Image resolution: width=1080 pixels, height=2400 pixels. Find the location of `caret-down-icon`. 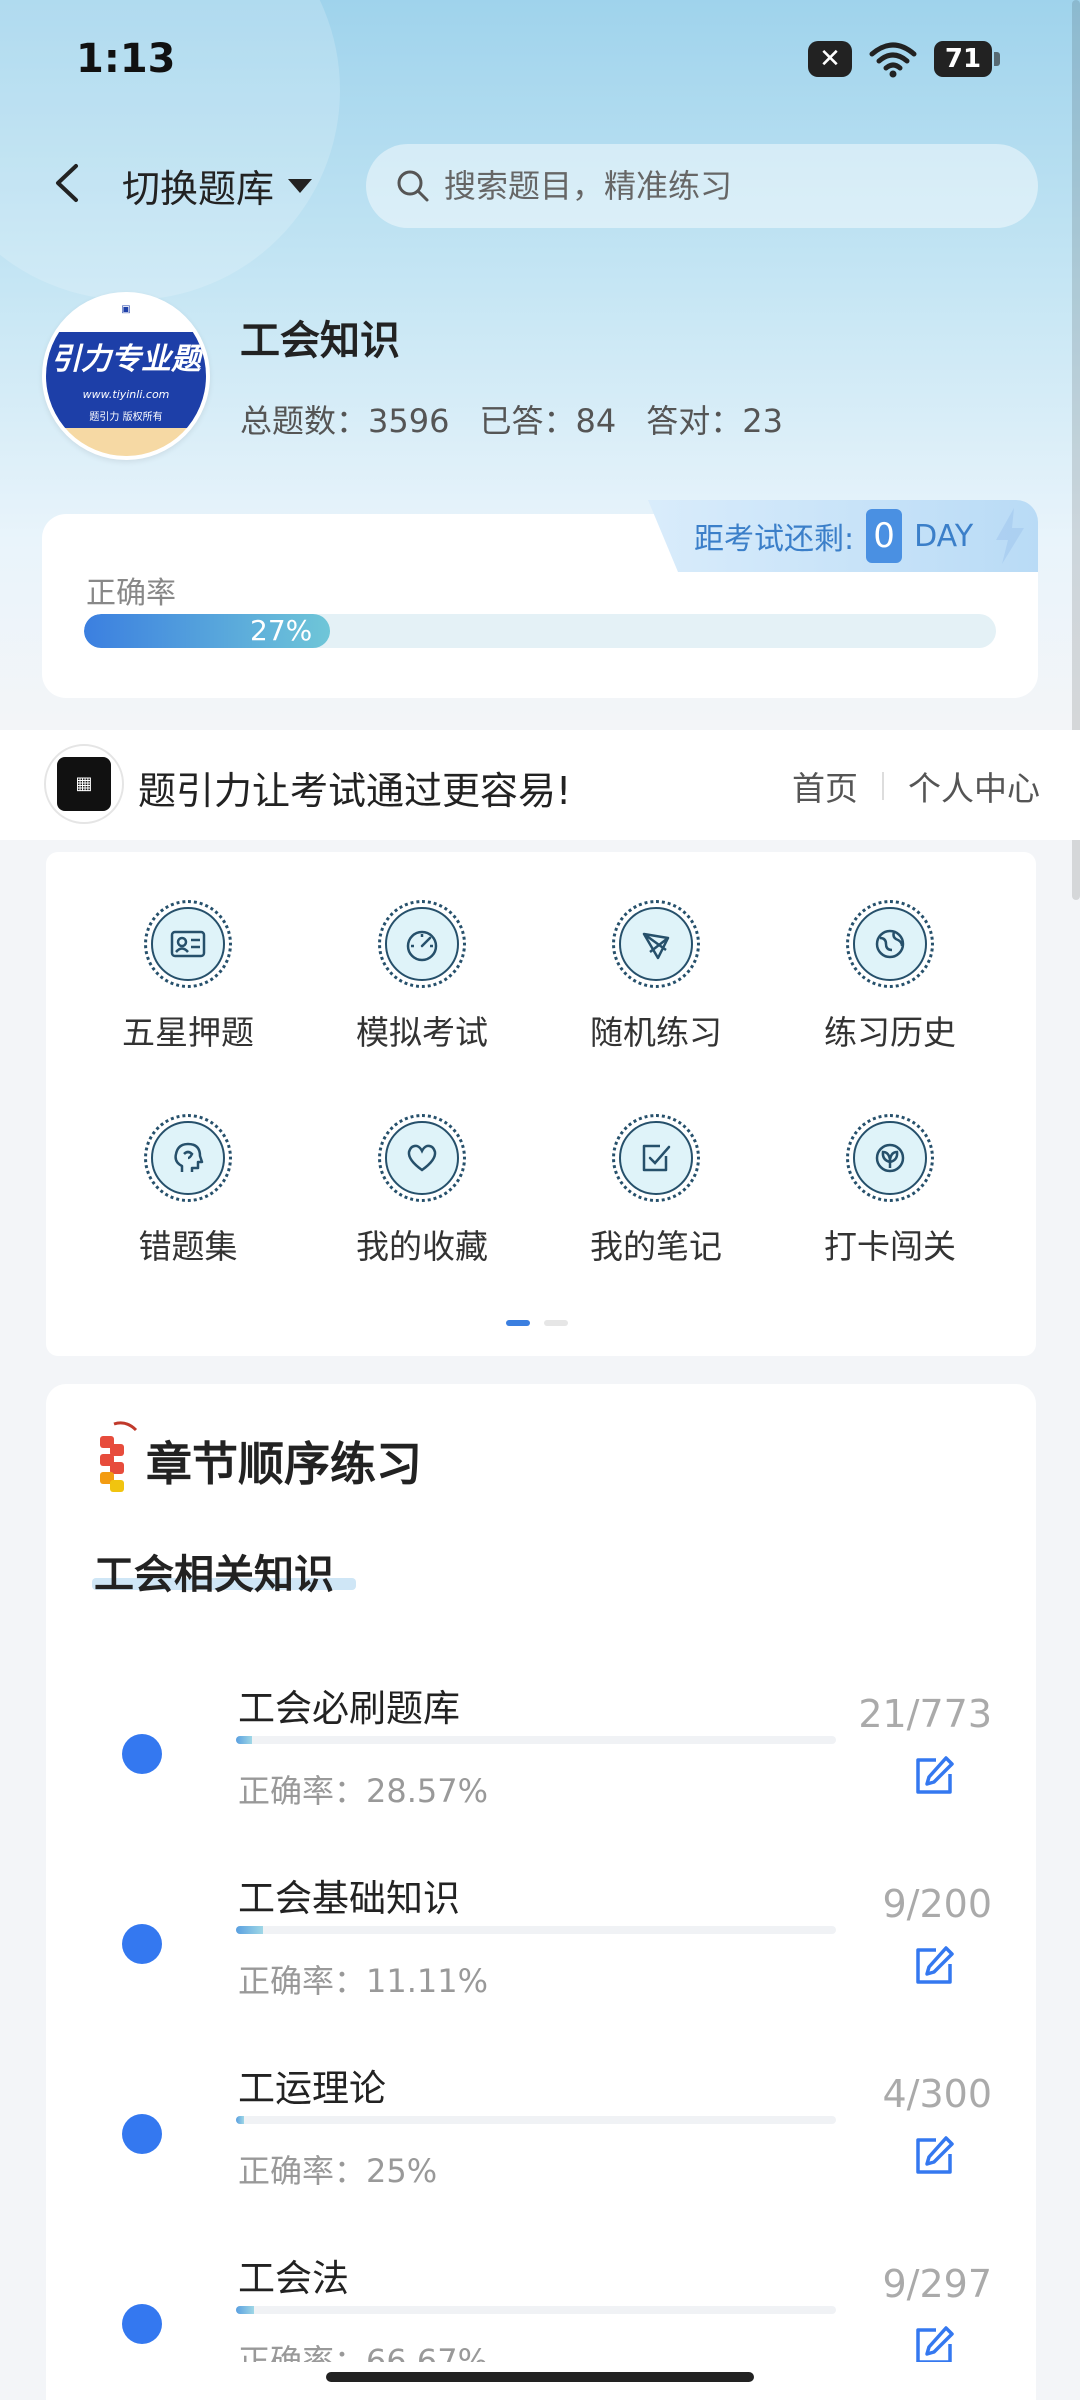

caret-down-icon is located at coordinates (300, 185).